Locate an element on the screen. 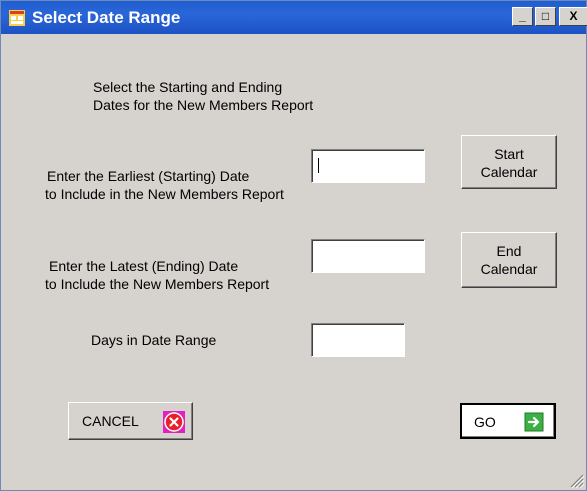 The image size is (587, 491). cancel-button-label: CANCEL is located at coordinates (110, 421).